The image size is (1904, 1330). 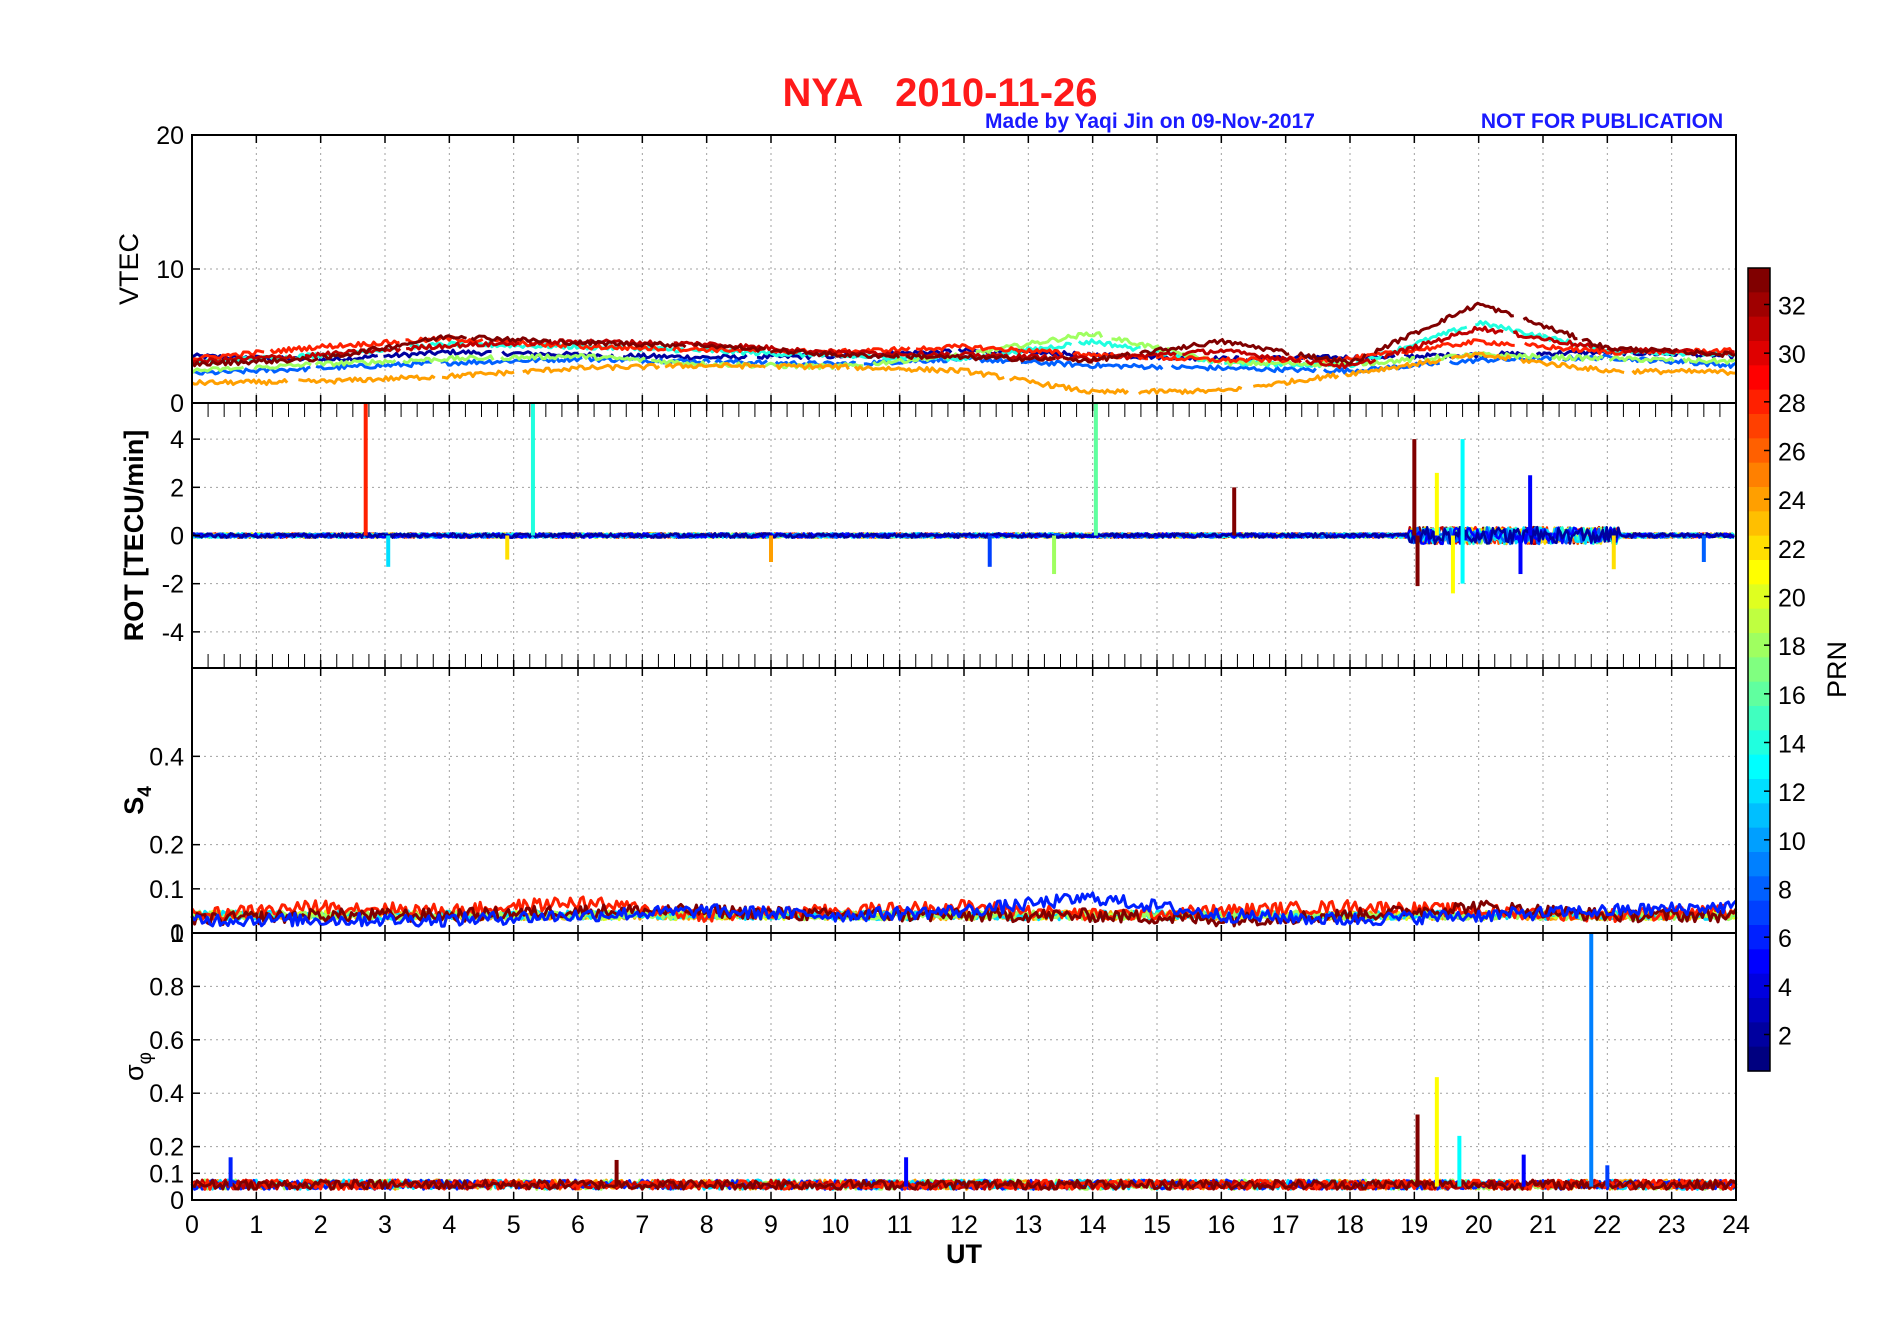 What do you see at coordinates (1028, 1225) in the screenshot?
I see `x-tick-label: 13` at bounding box center [1028, 1225].